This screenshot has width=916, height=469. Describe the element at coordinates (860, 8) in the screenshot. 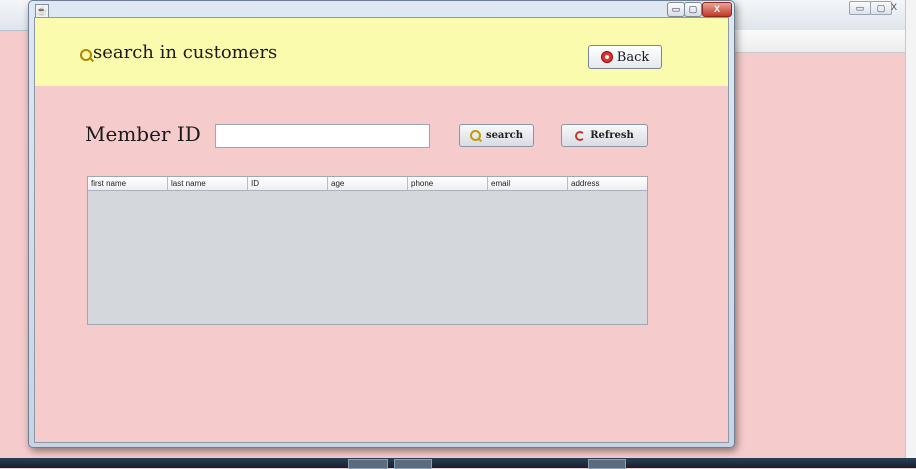

I see `background-minimize-button: ▭` at that location.